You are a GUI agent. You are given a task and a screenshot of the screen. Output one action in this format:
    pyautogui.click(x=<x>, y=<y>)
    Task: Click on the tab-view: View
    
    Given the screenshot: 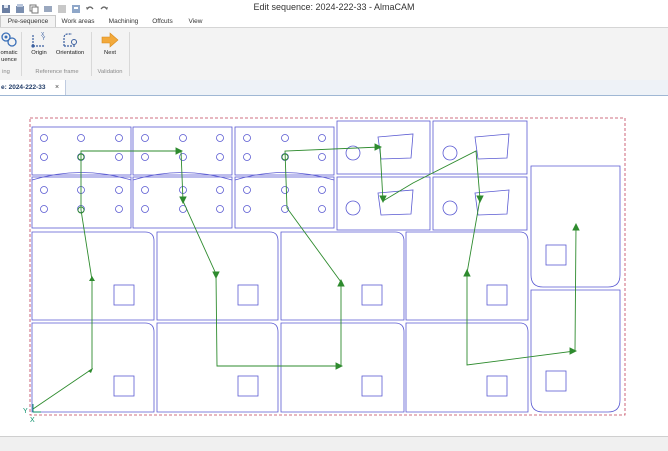 What is the action you would take?
    pyautogui.click(x=195, y=21)
    